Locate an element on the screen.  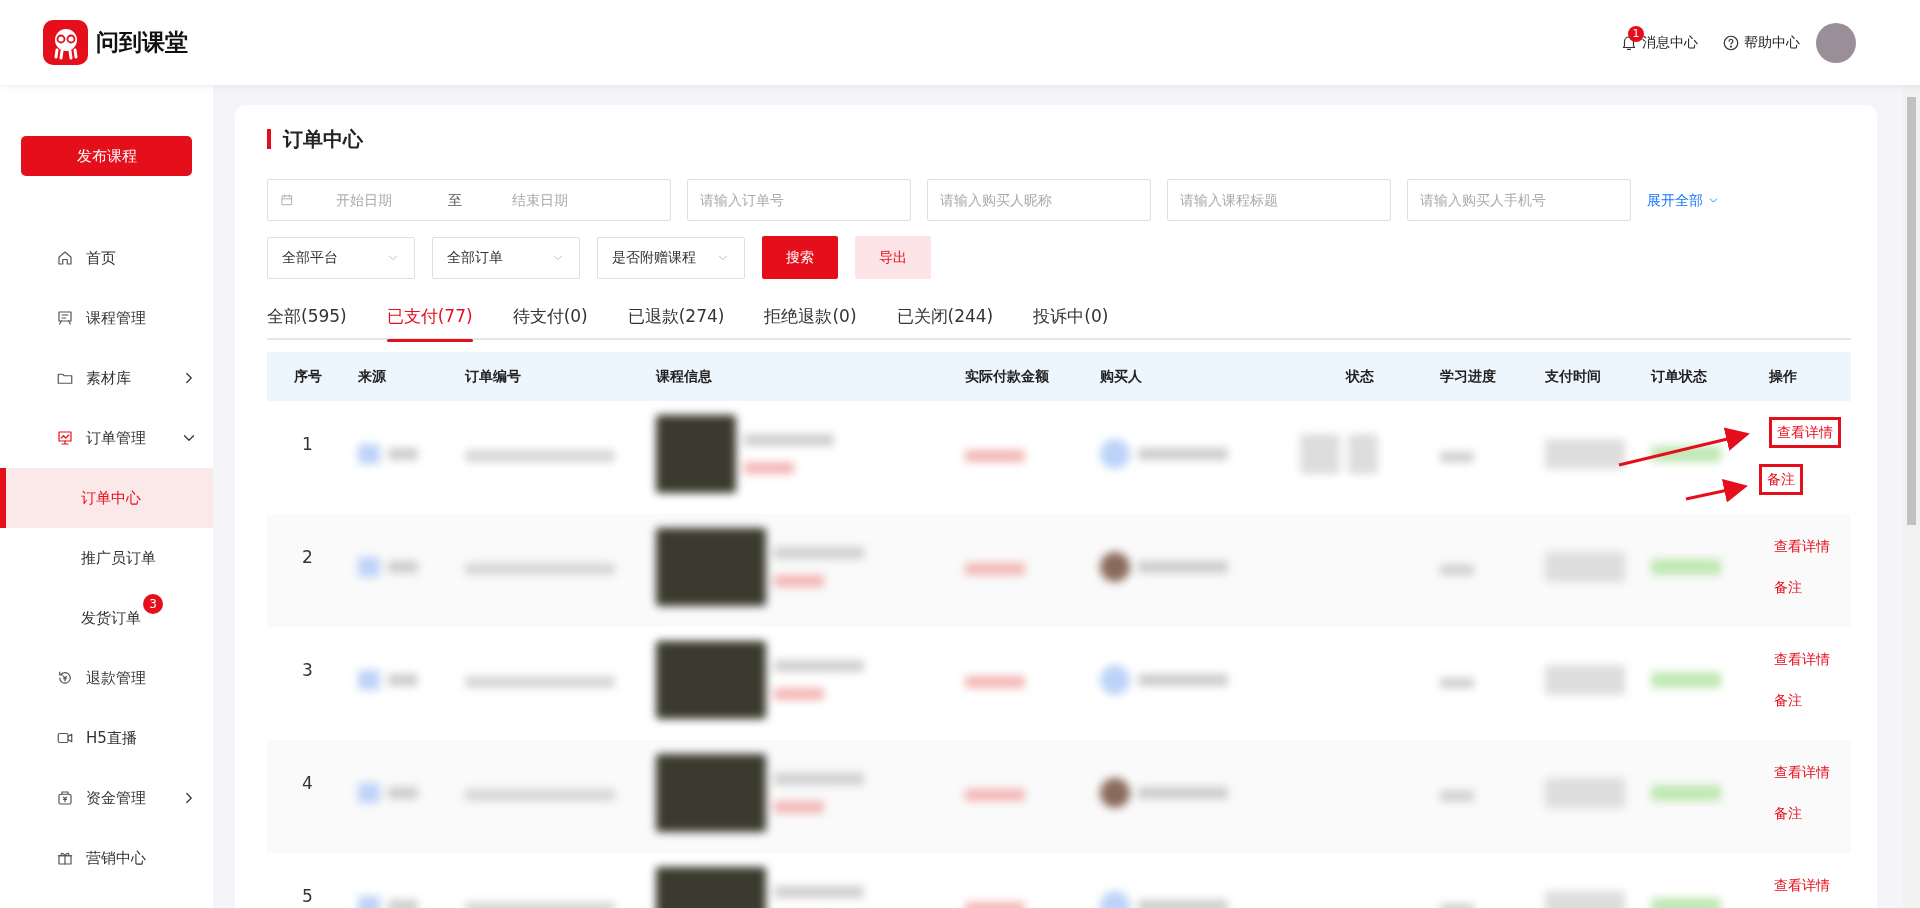
filter-tab: 待支付(0) is located at coordinates (550, 321).